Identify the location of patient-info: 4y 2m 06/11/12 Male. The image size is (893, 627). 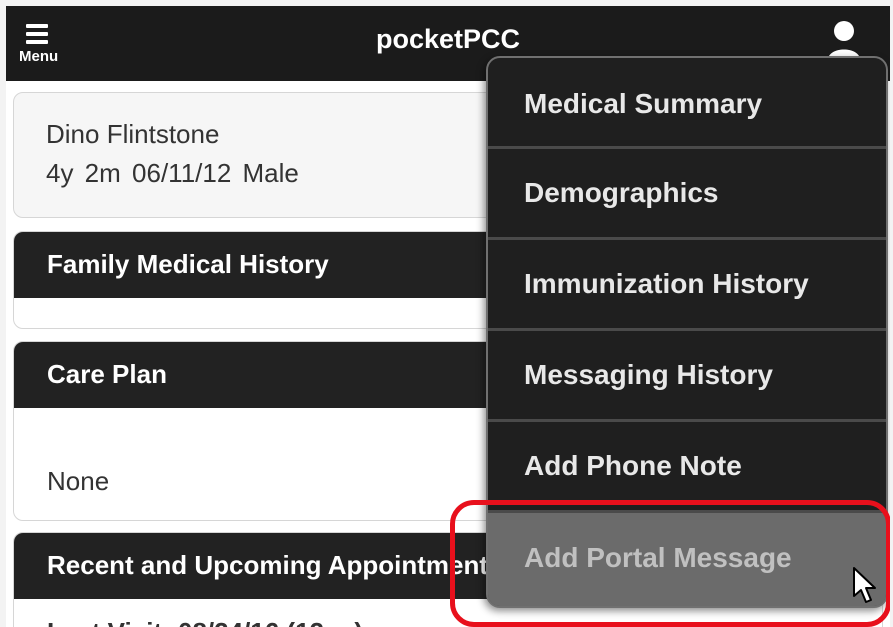
(172, 173).